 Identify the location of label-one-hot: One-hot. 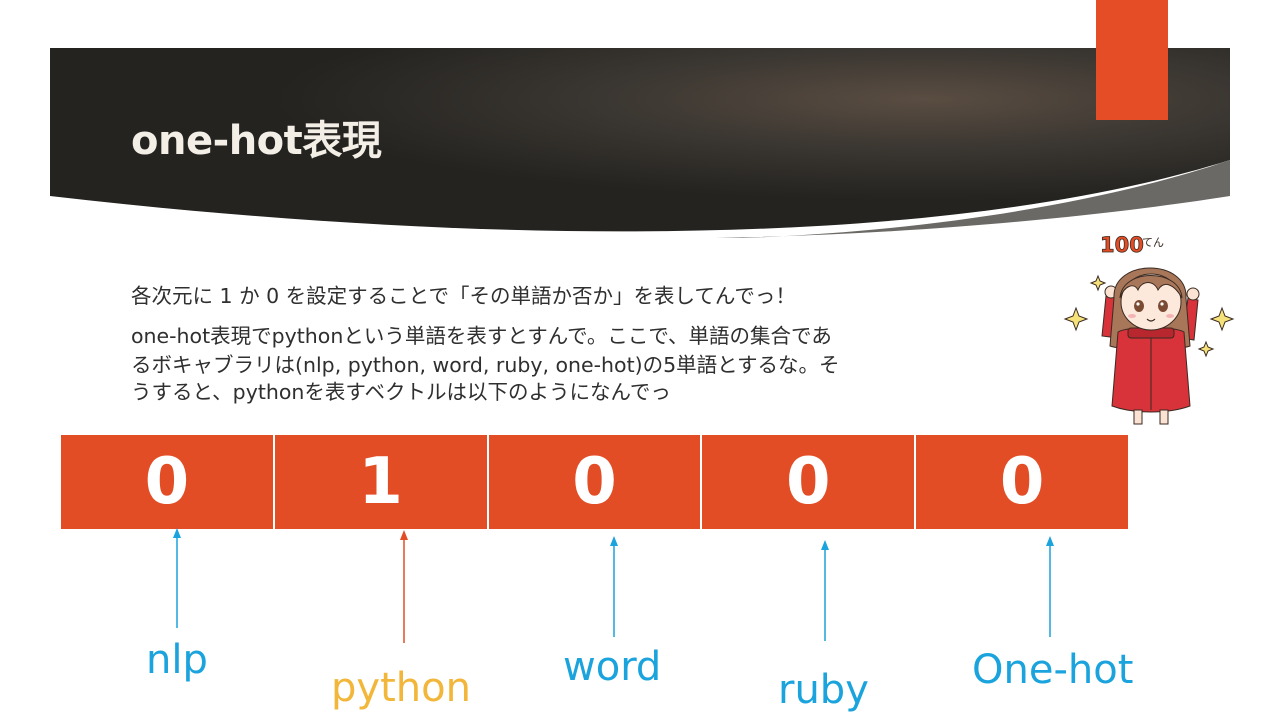
(1053, 670).